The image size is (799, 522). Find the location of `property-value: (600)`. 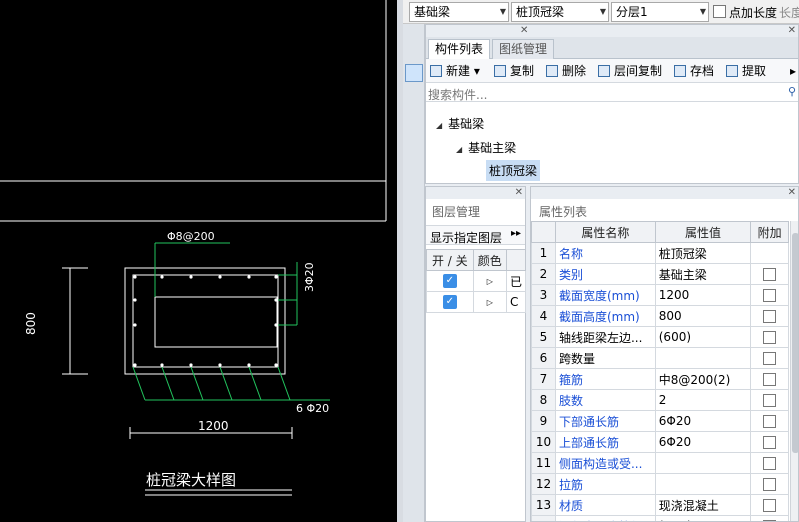

property-value: (600) is located at coordinates (703, 337).